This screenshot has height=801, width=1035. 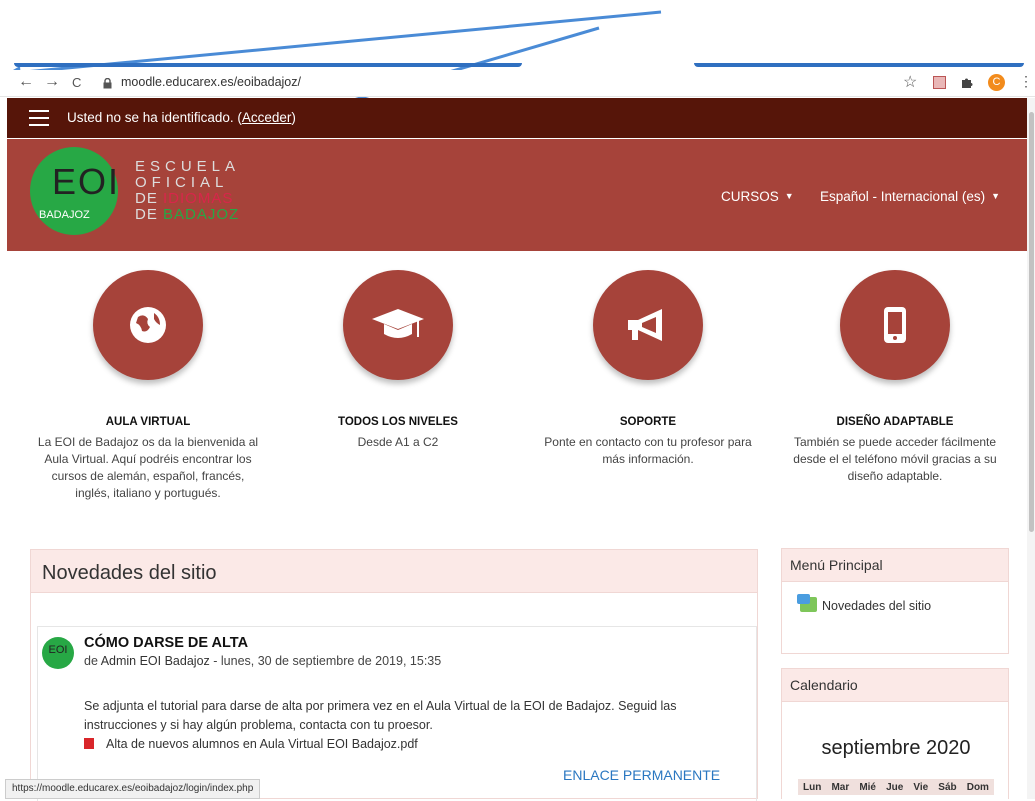 What do you see at coordinates (129, 573) in the screenshot?
I see `news-title: Novedades del sitio` at bounding box center [129, 573].